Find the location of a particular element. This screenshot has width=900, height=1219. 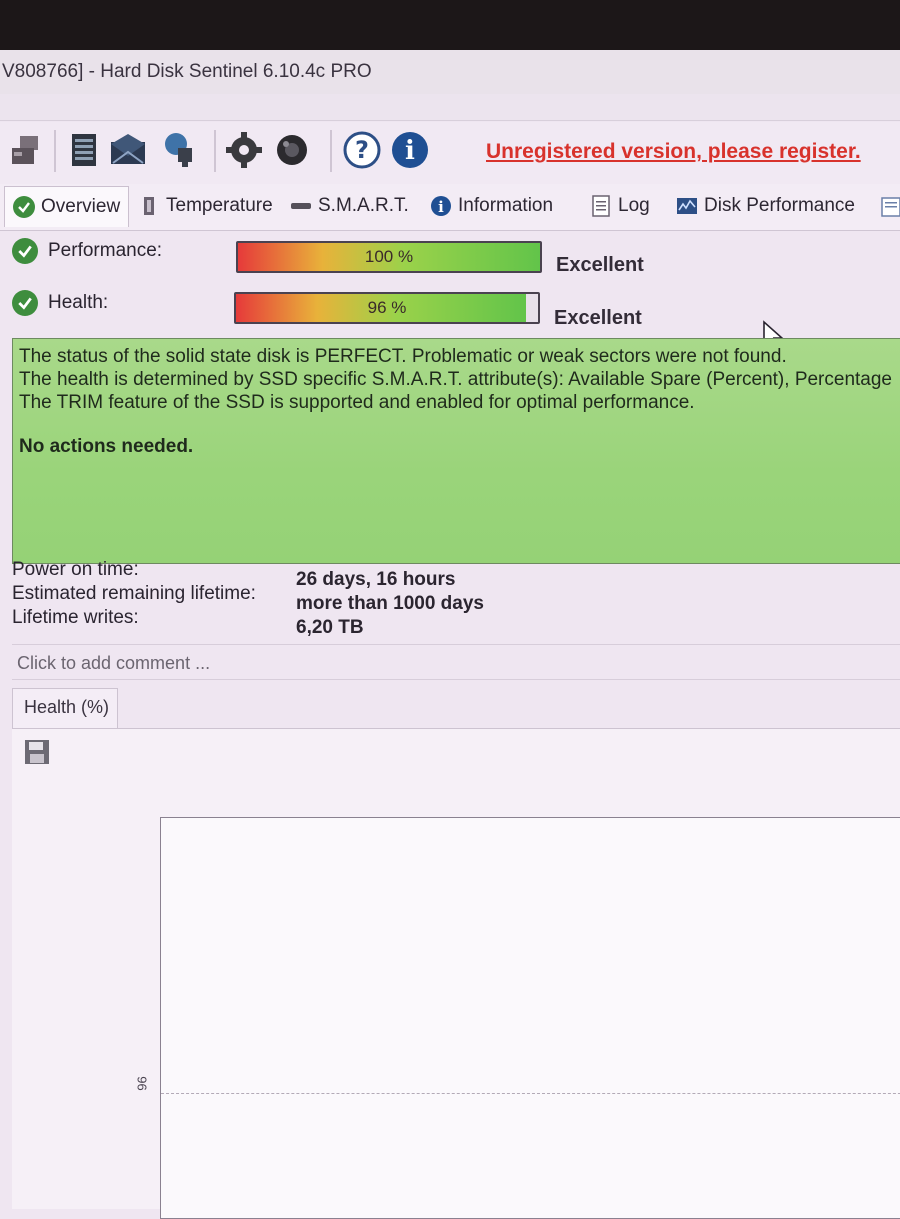

tab-information: i Information is located at coordinates (491, 206).